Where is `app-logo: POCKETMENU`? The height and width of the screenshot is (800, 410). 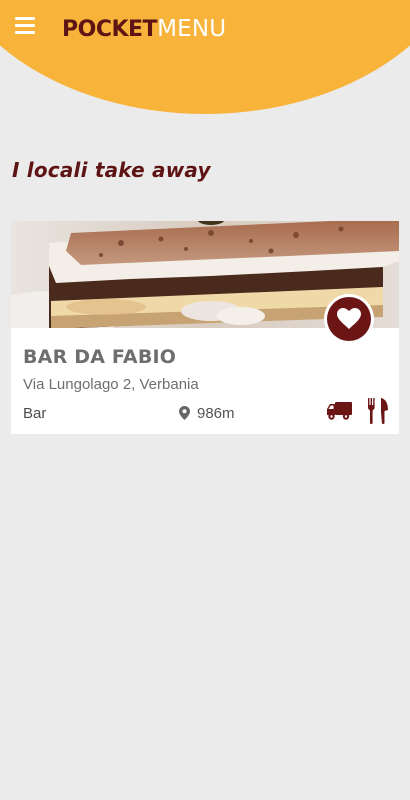
app-logo: POCKETMENU is located at coordinates (144, 29).